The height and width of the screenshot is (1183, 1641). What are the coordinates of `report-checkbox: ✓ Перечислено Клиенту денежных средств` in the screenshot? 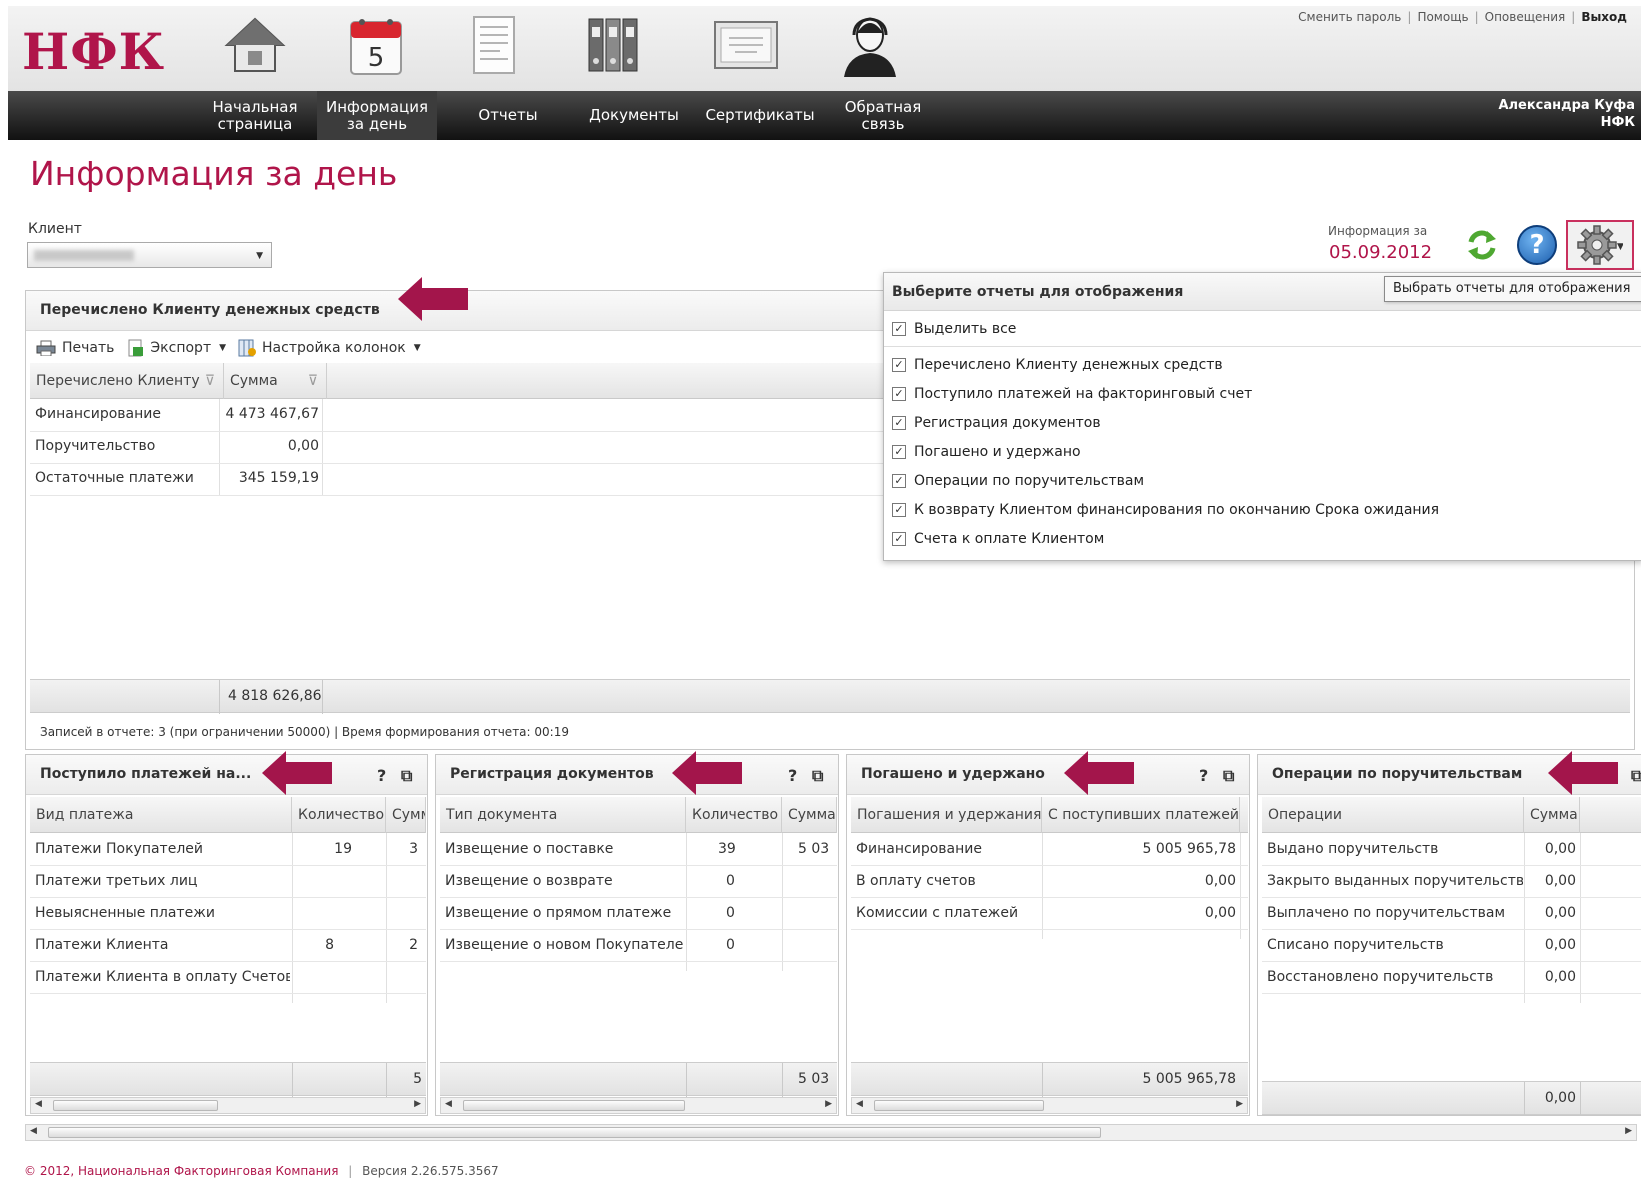 It's located at (1057, 365).